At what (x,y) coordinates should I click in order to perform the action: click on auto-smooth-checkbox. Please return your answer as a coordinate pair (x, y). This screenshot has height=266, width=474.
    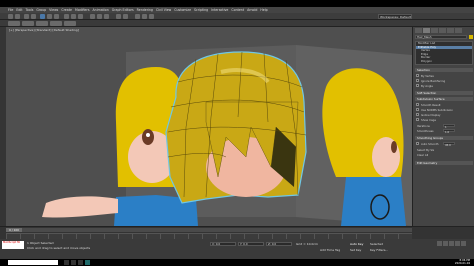
    Looking at the image, I should click on (417, 143).